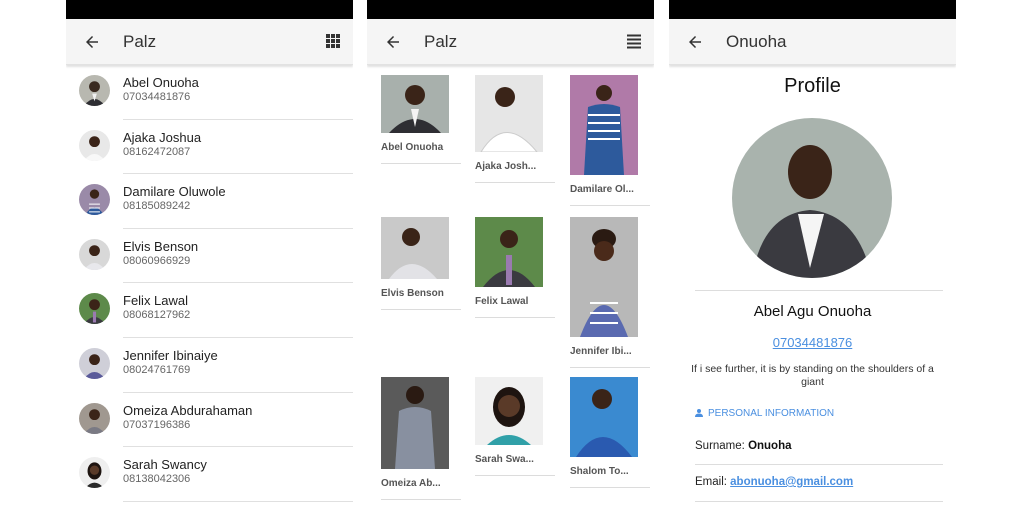  I want to click on contact-row: Sarah Swancy 08138042306, so click(209, 474).